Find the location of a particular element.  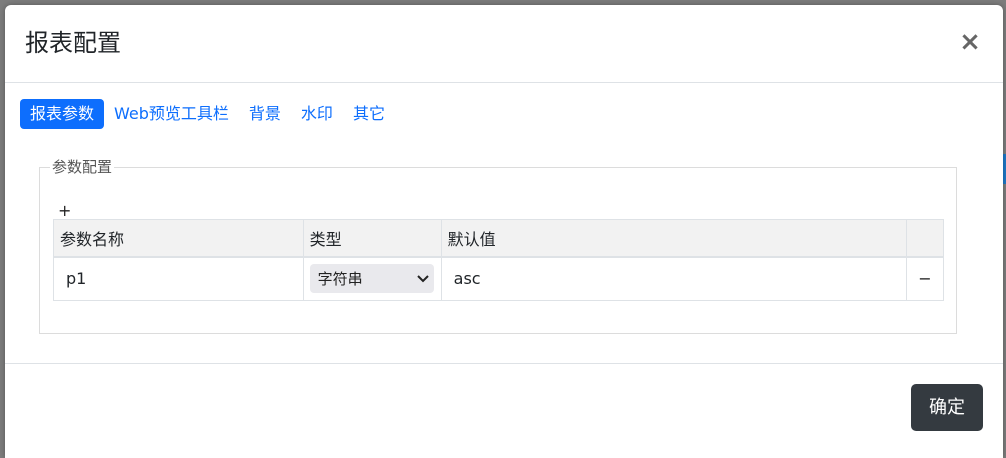

tab-bar: 报表参数 Web预览工具栏 背景 水印 其它 is located at coordinates (207, 114).